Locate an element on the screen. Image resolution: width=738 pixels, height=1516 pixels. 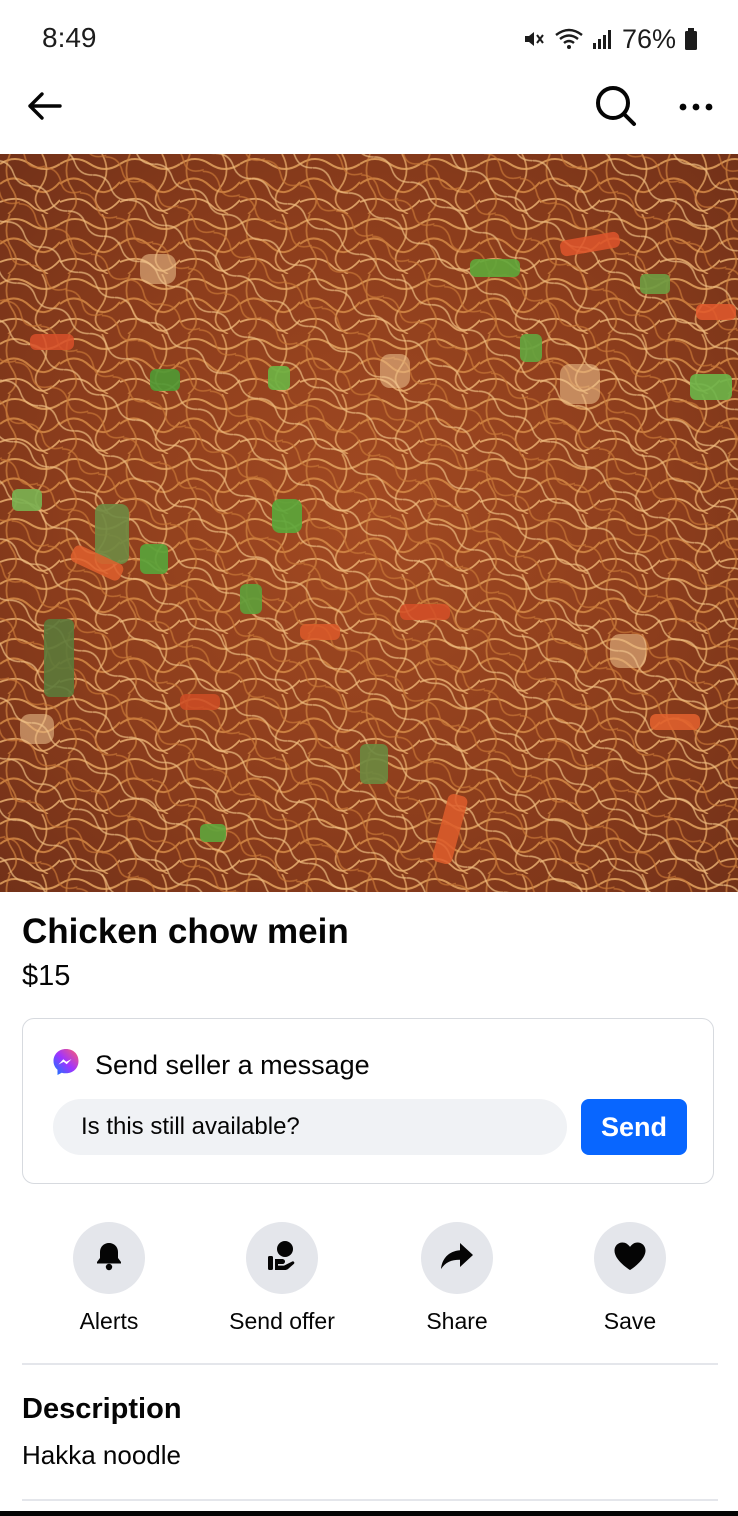
battery-icon is located at coordinates (691, 39).